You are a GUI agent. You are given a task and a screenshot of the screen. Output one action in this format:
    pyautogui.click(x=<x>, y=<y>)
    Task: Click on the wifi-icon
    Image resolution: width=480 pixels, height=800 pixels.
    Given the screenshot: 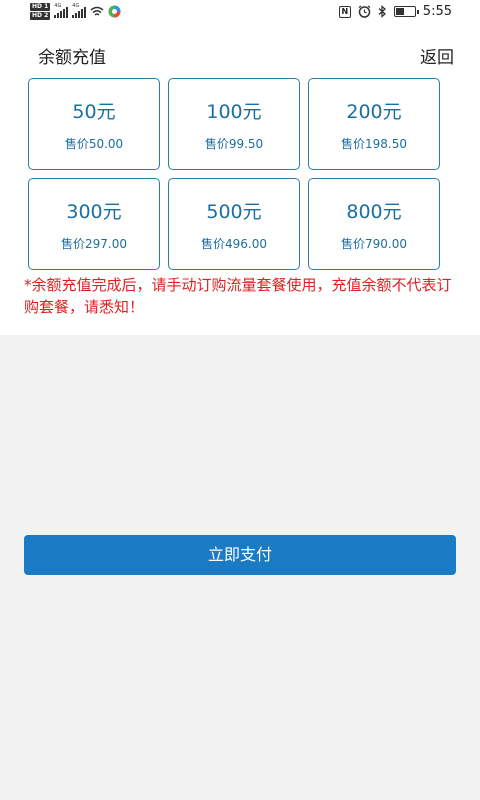 What is the action you would take?
    pyautogui.click(x=97, y=11)
    